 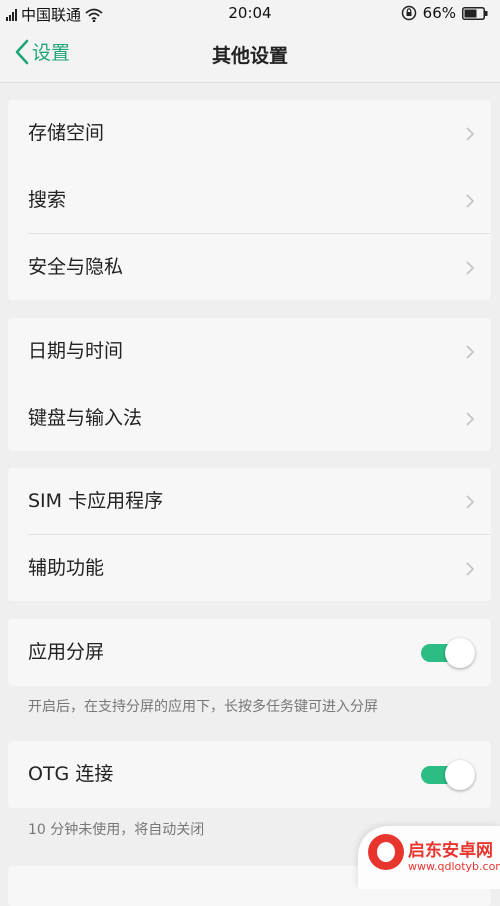 What do you see at coordinates (249, 568) in the screenshot?
I see `settings-item-accessibility: 辅助功能` at bounding box center [249, 568].